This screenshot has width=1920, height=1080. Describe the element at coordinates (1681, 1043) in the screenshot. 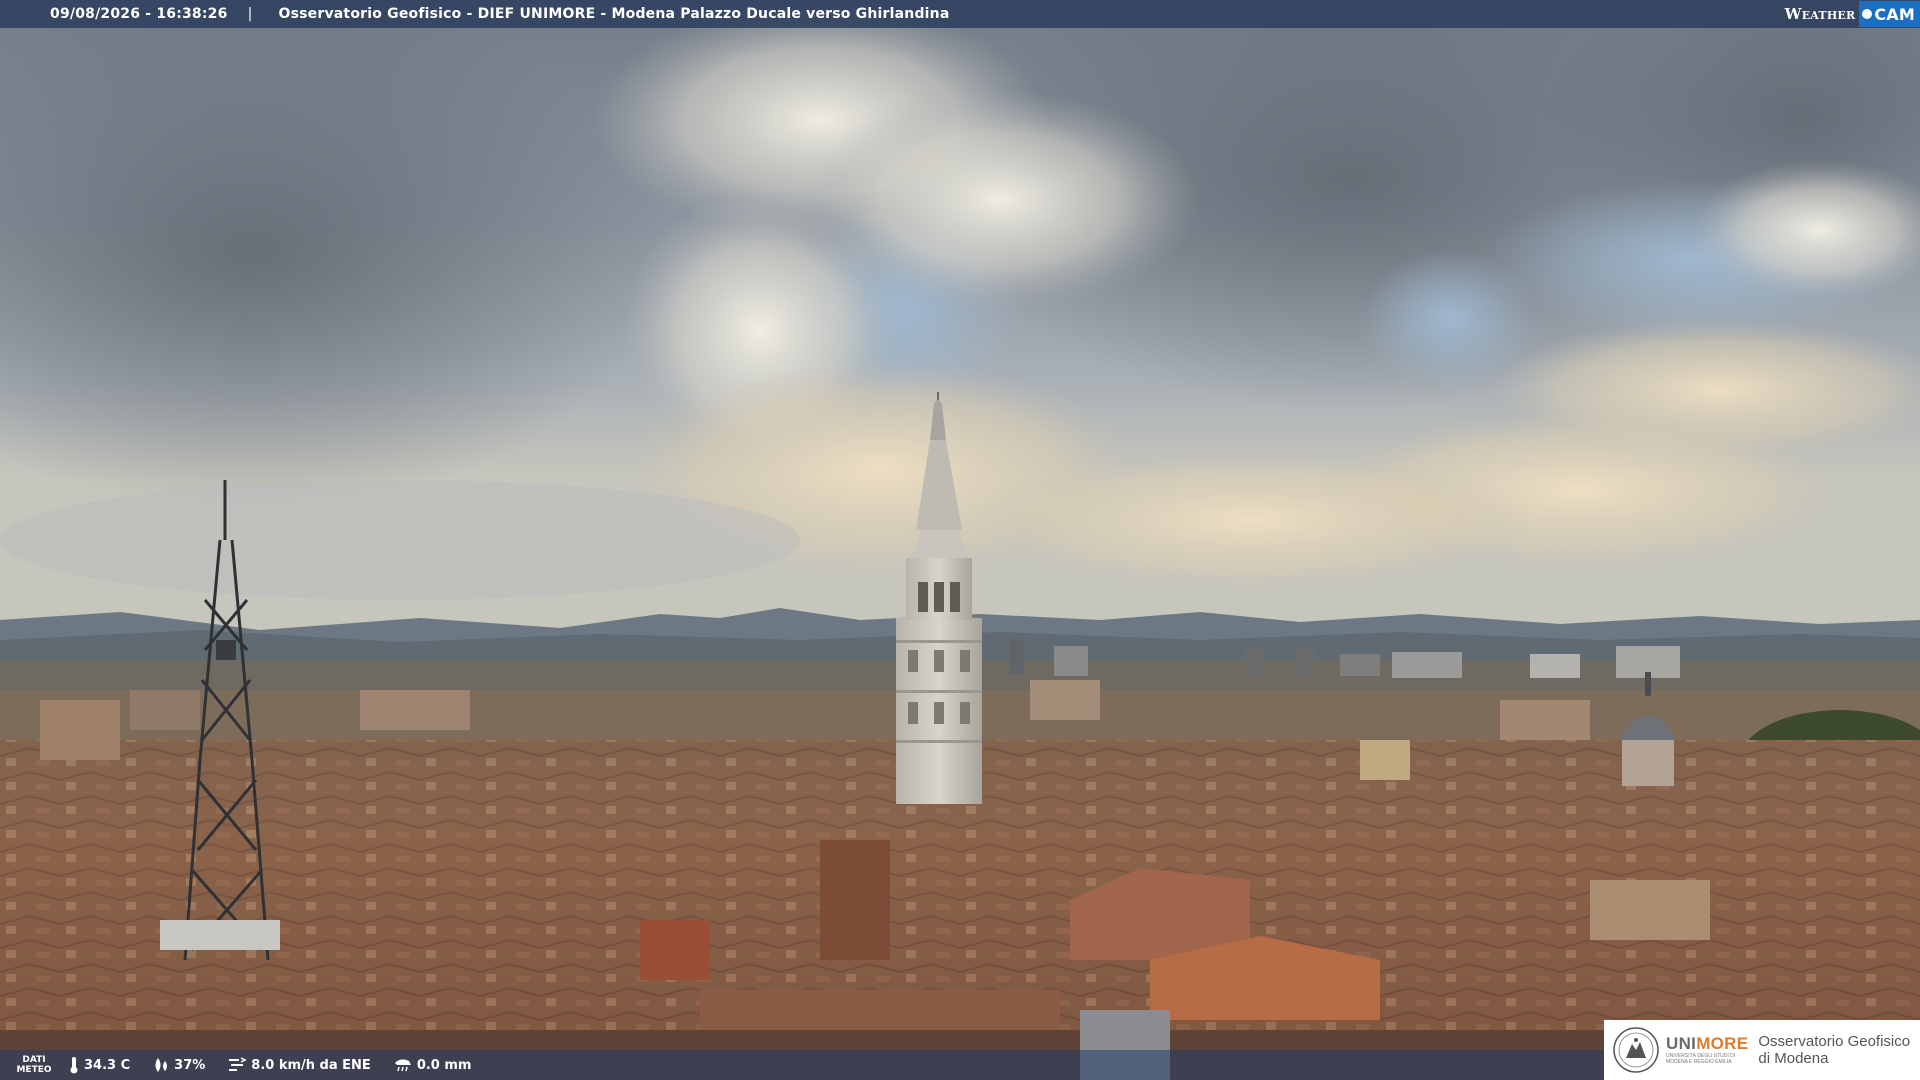

I see `unimore-name-grey: UNI` at that location.